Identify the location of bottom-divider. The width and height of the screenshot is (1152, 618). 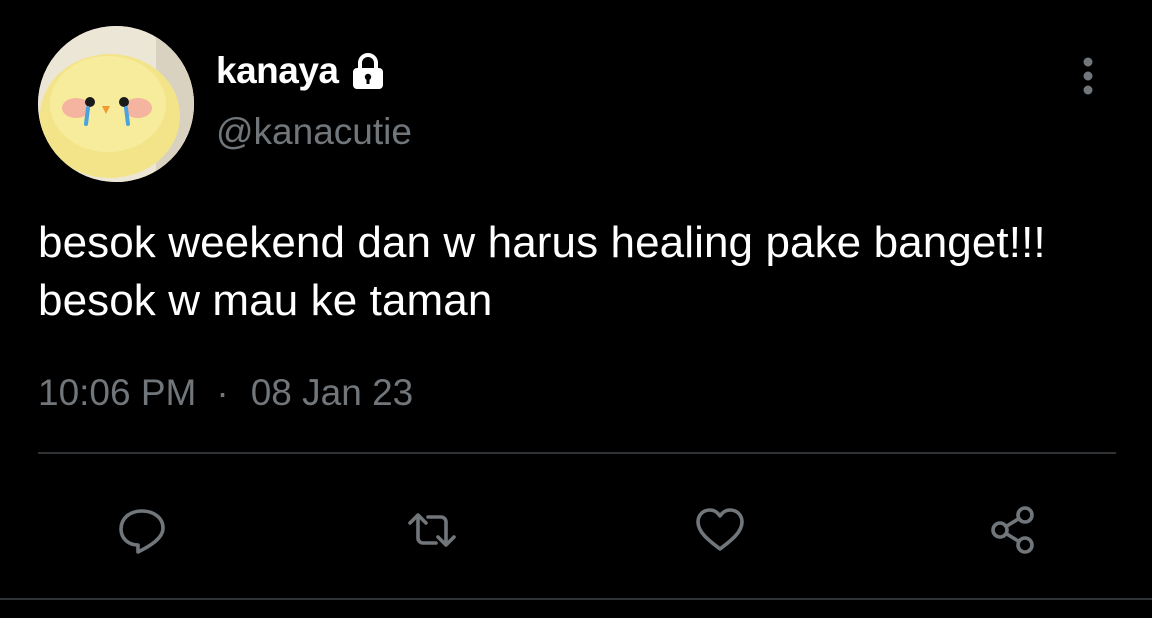
(576, 599).